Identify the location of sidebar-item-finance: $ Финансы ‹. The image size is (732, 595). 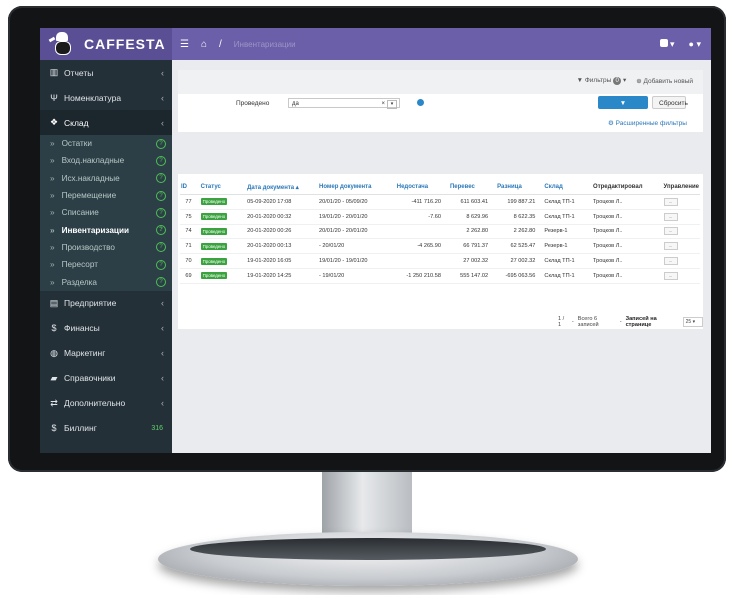
(106, 328).